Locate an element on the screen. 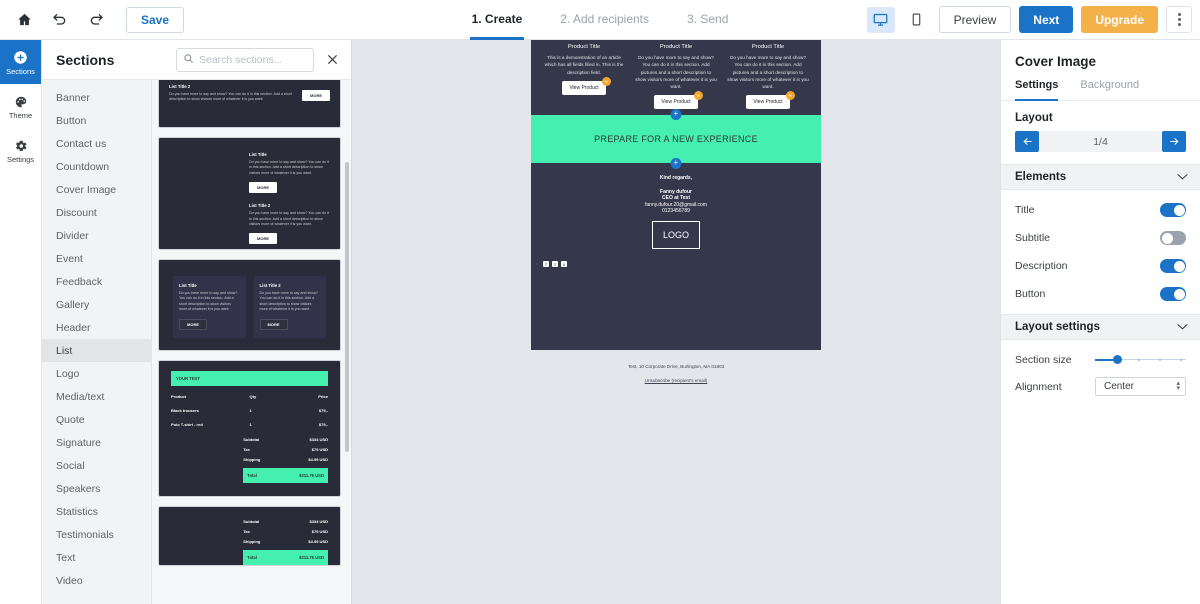 The height and width of the screenshot is (604, 1200). toggle-description is located at coordinates (1173, 266).